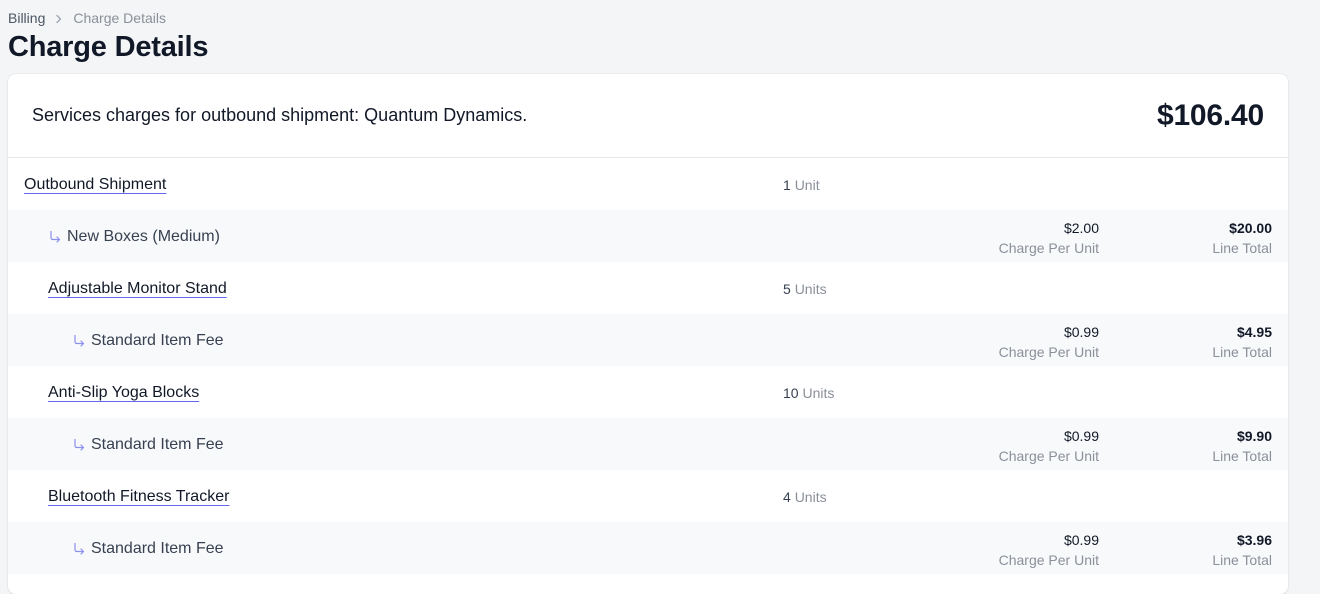 This screenshot has width=1320, height=594. I want to click on charges-total: $106.40, so click(1210, 115).